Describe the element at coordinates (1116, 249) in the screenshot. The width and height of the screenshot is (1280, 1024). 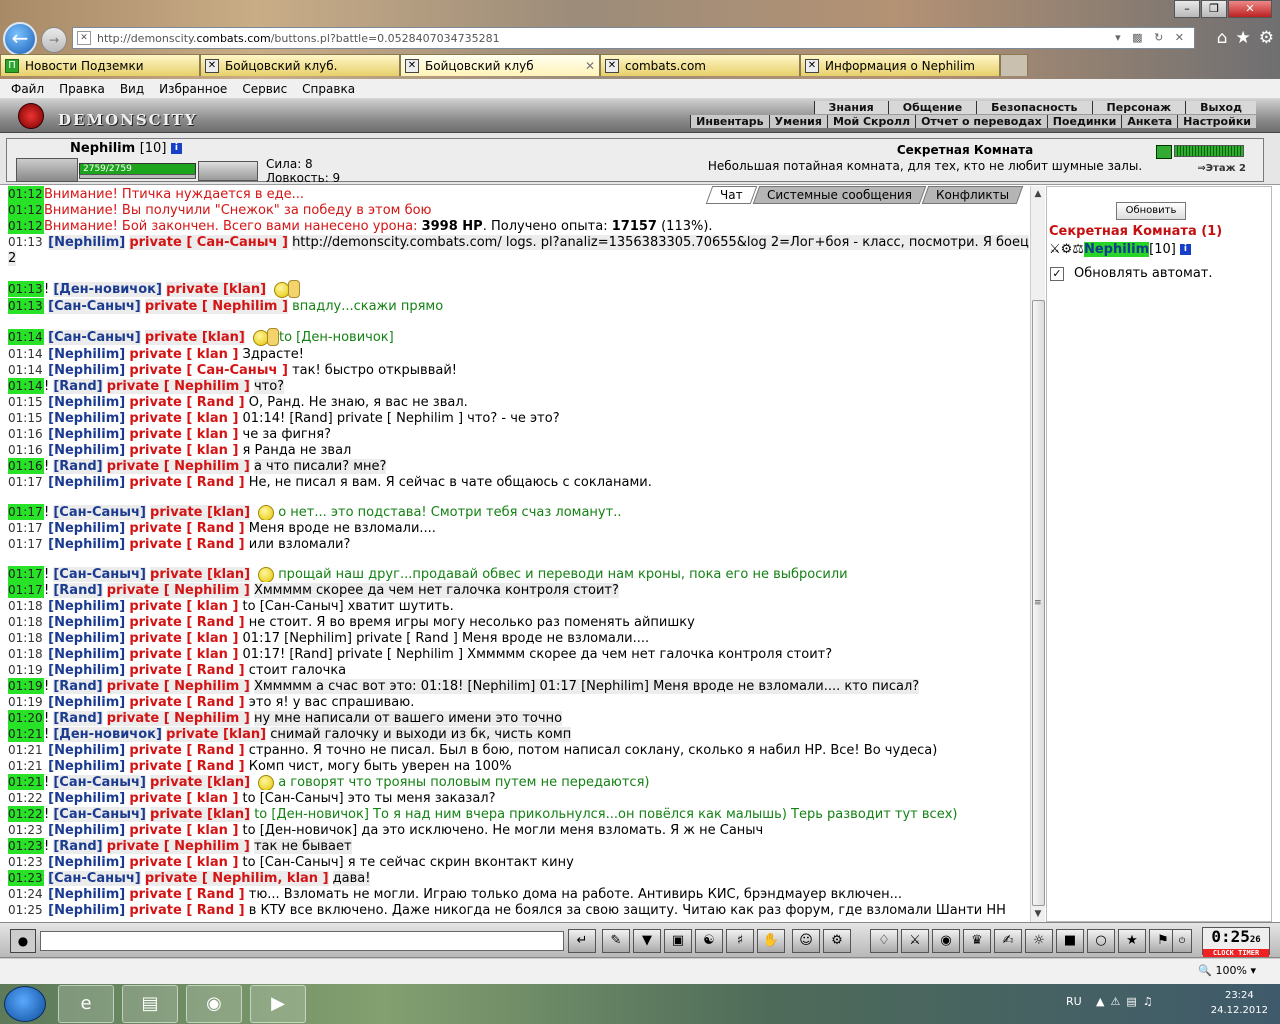
I see `room-user-name: Nephilim` at that location.